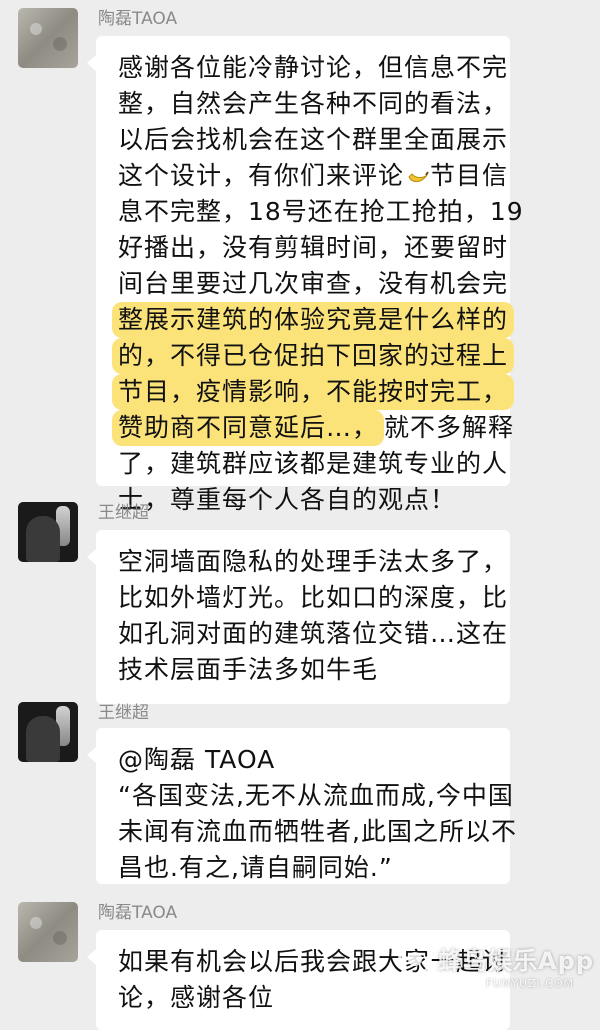 The image size is (600, 1030). What do you see at coordinates (248, 669) in the screenshot?
I see `message-line: 技术层面手法多如牛毛` at bounding box center [248, 669].